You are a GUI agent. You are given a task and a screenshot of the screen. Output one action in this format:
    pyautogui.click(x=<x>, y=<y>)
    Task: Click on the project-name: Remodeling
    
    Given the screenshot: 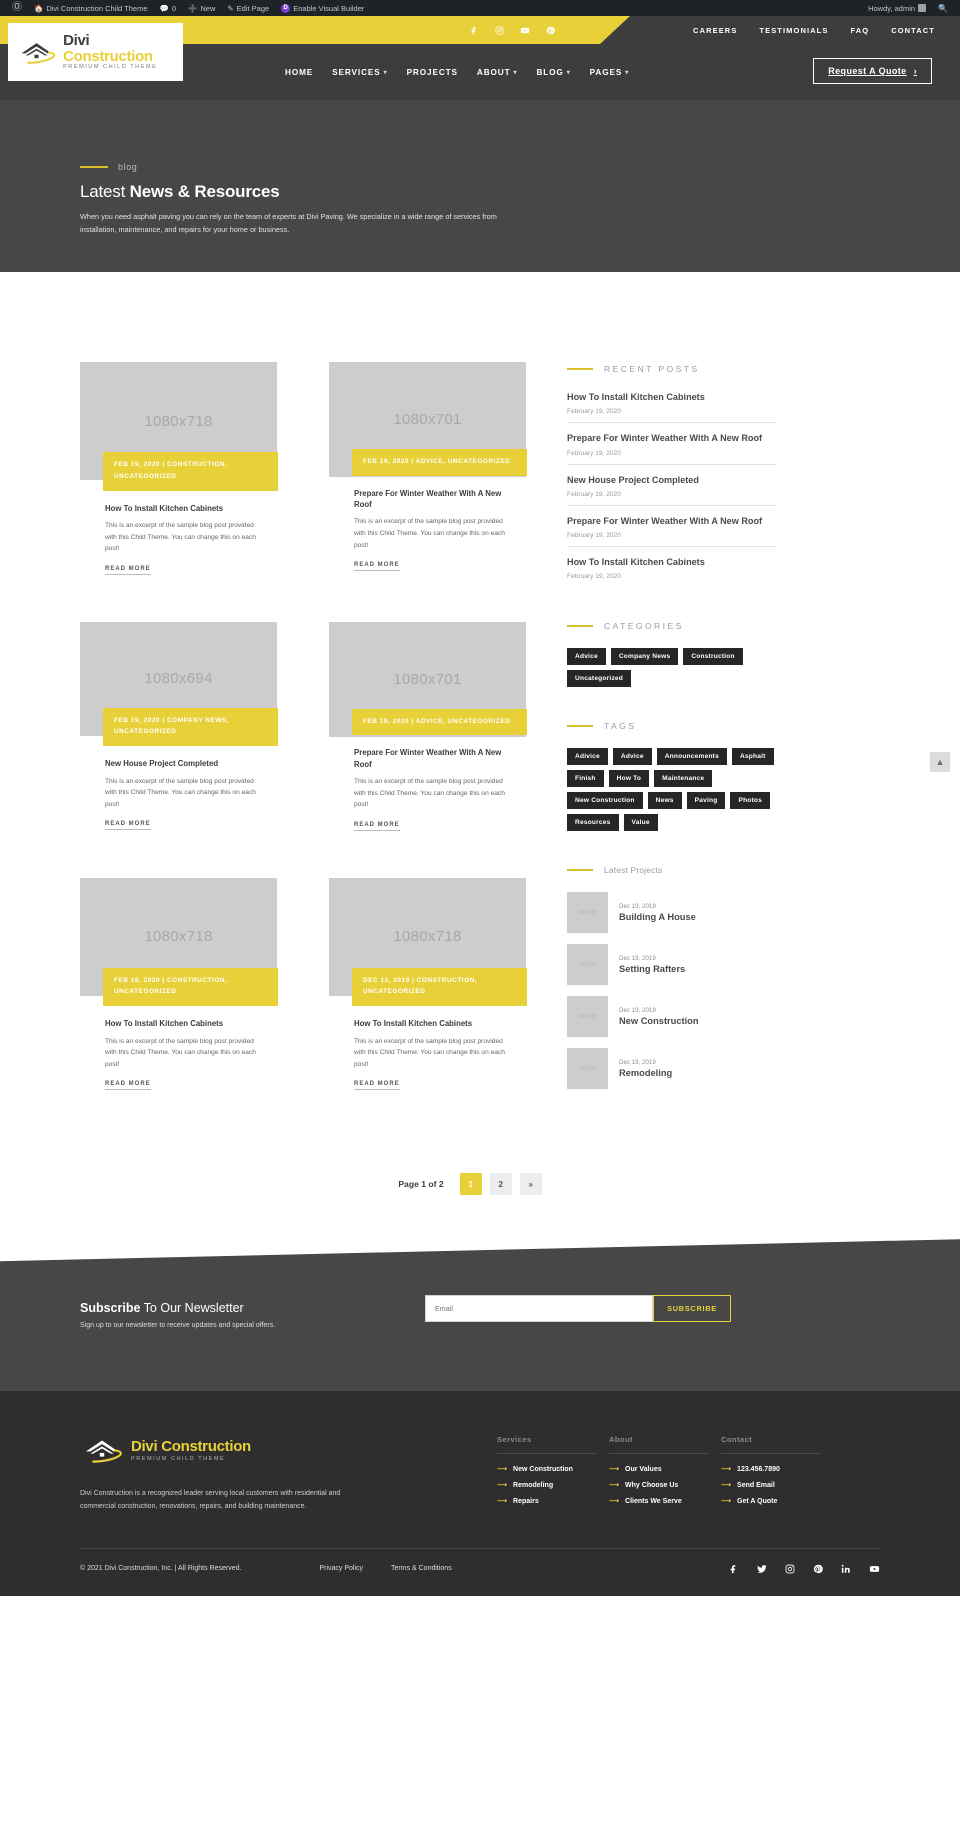 What is the action you would take?
    pyautogui.click(x=645, y=1073)
    